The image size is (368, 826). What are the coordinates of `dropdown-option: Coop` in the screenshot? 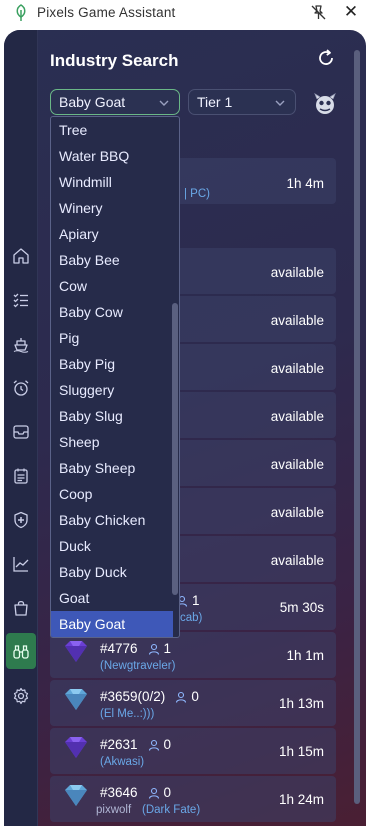 It's located at (112, 494).